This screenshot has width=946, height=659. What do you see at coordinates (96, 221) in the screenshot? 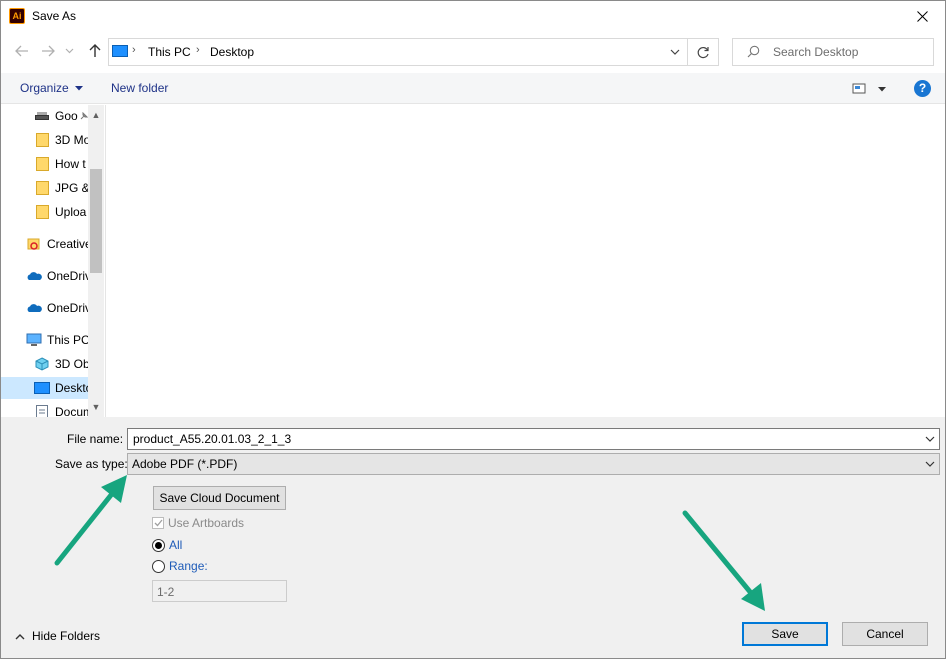
I see `nav-scrollbar-thumb` at bounding box center [96, 221].